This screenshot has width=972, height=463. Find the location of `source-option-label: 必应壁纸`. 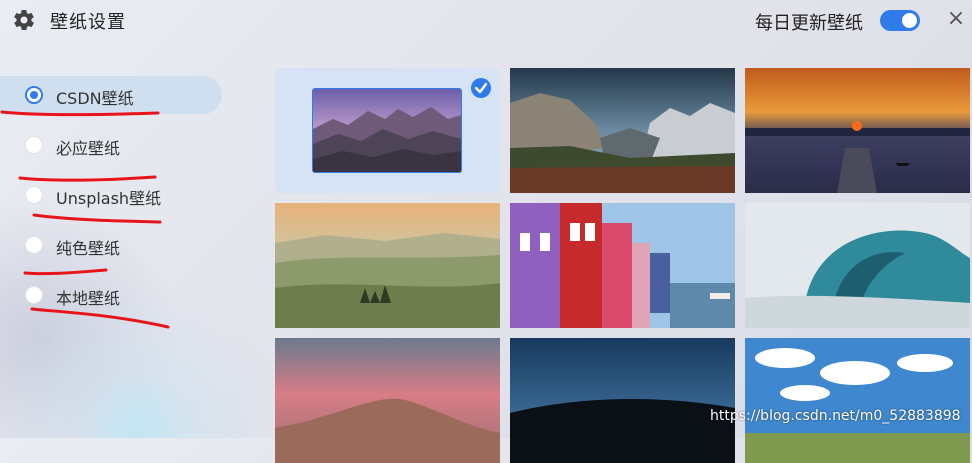

source-option-label: 必应壁纸 is located at coordinates (88, 148).